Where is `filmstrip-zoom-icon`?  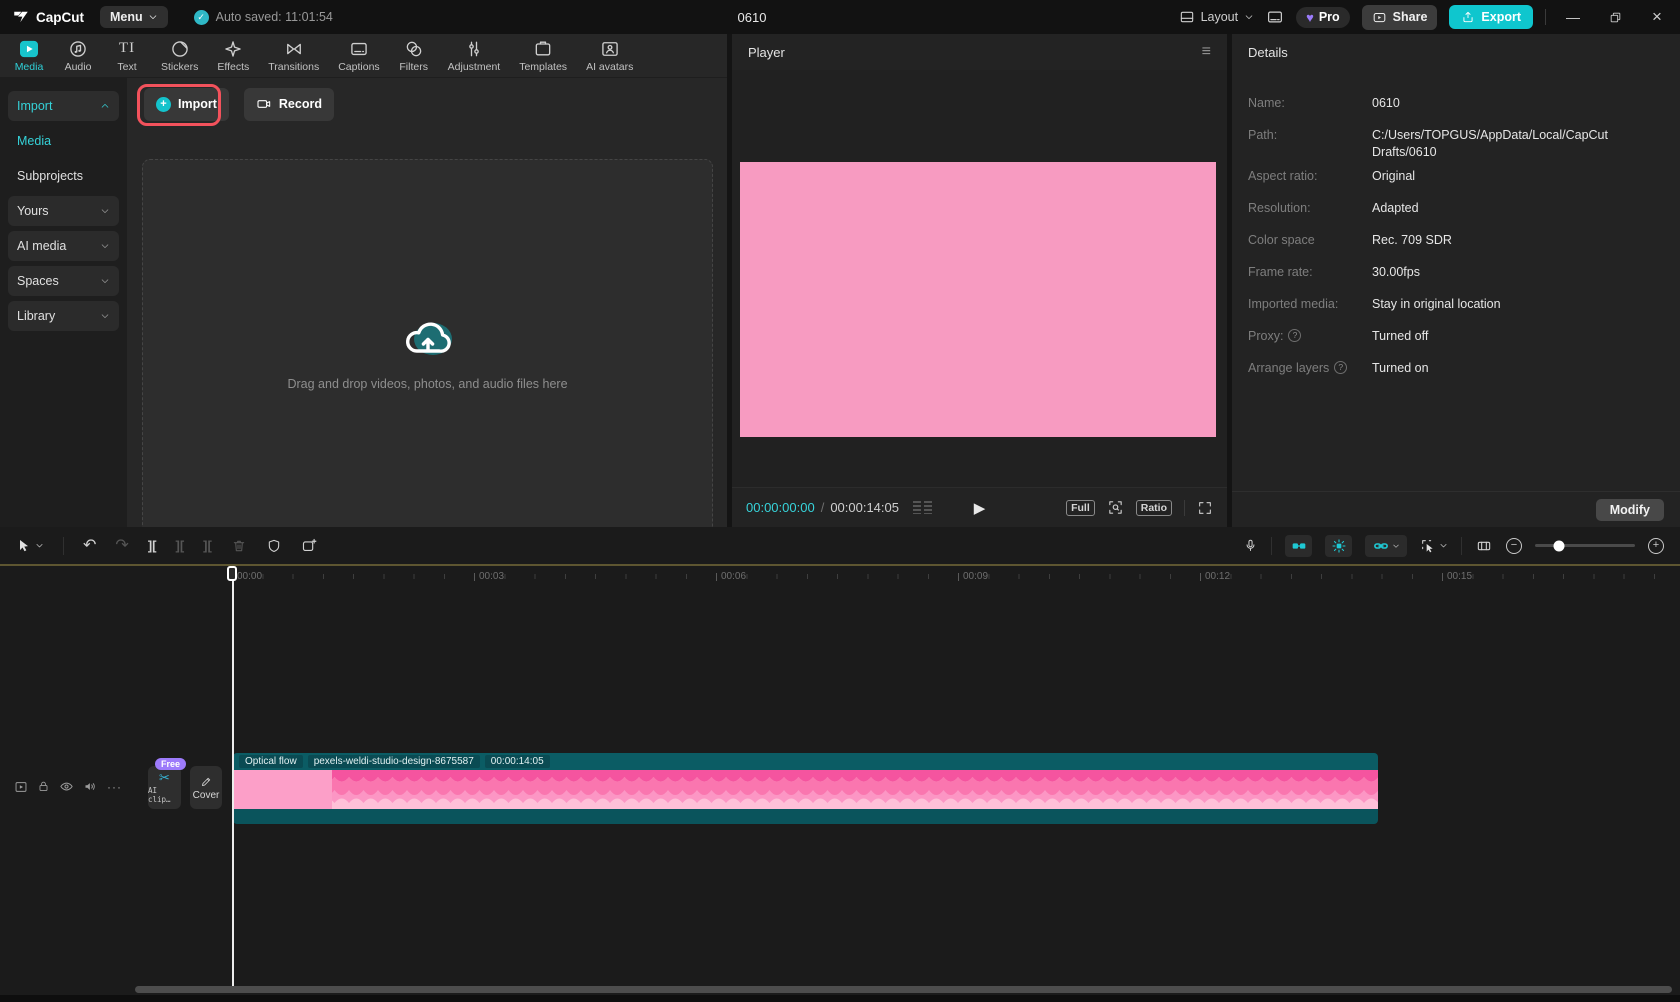 filmstrip-zoom-icon is located at coordinates (1484, 545).